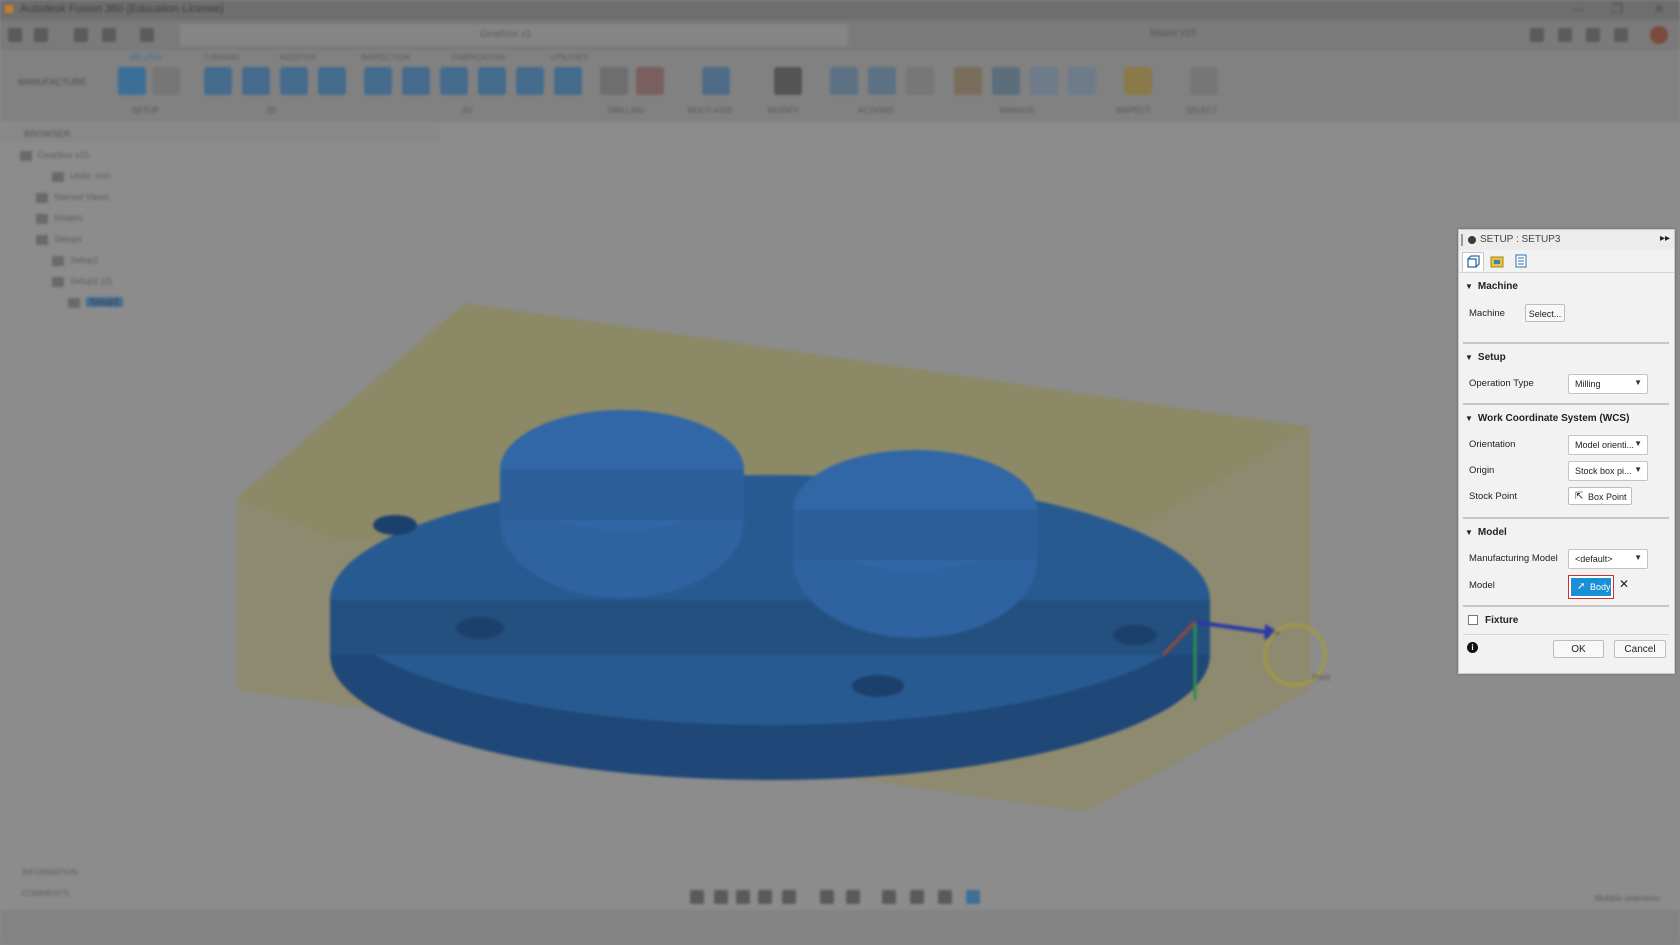 Image resolution: width=1680 pixels, height=945 pixels. Describe the element at coordinates (650, 81) in the screenshot. I see `hole-recognition-button` at that location.